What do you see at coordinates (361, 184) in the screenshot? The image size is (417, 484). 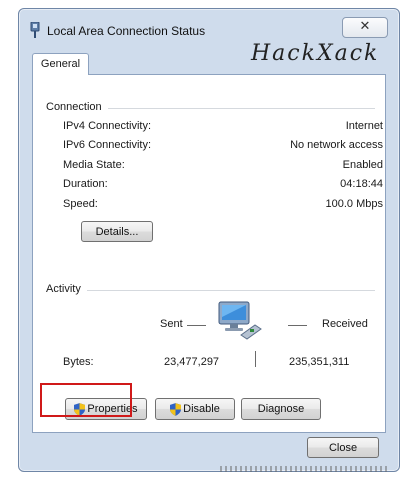 I see `duration-value: 04:18:44` at bounding box center [361, 184].